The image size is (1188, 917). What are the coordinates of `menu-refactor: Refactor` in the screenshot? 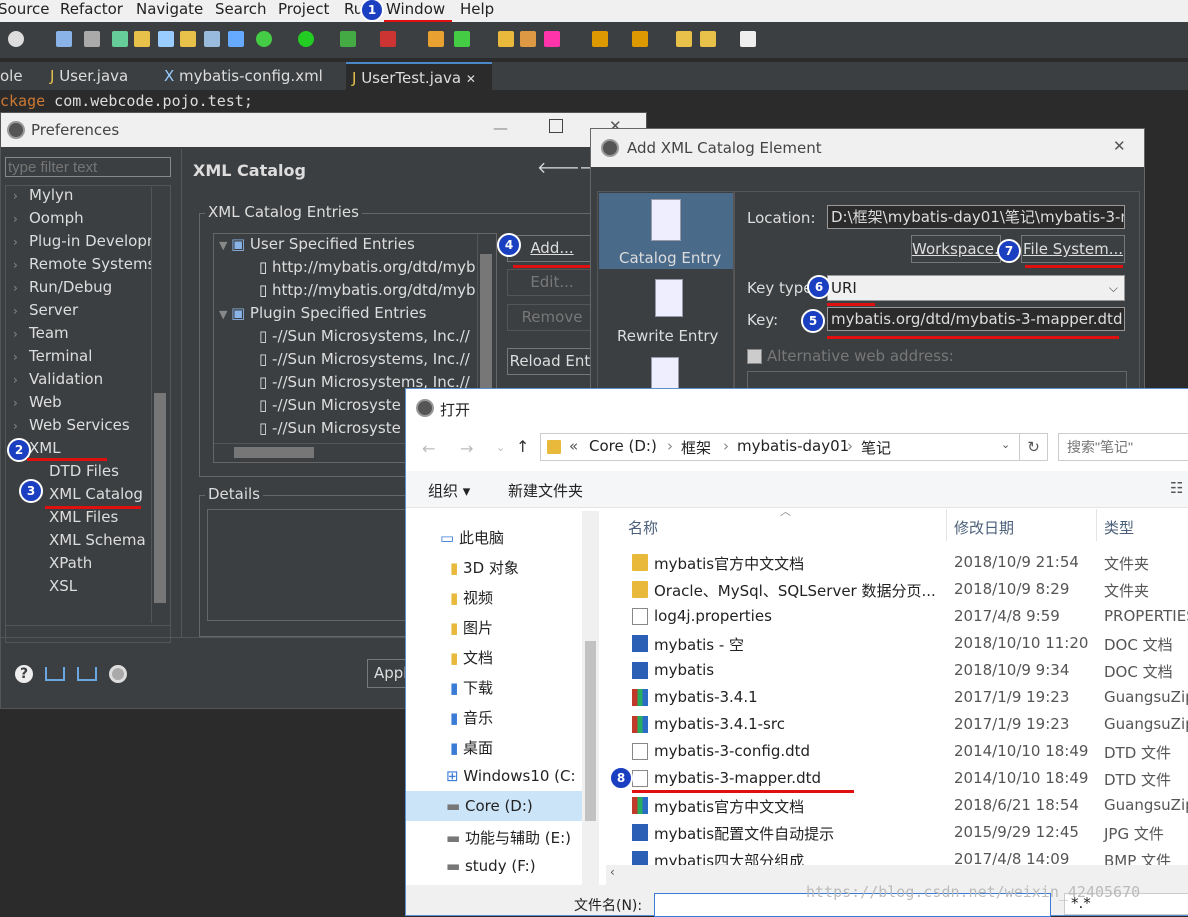 It's located at (91, 9).